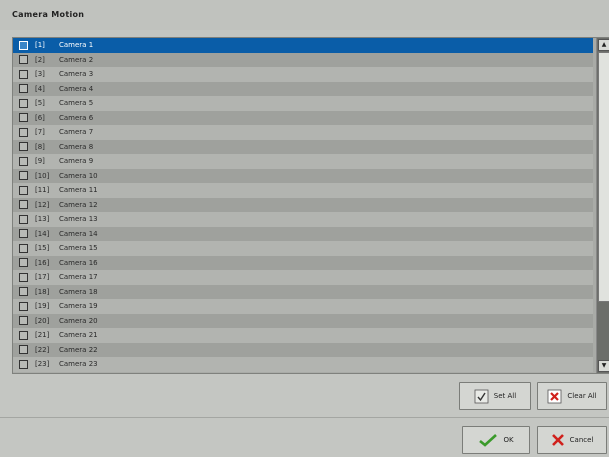 This screenshot has width=609, height=457. Describe the element at coordinates (572, 440) in the screenshot. I see `cancel-button: Cancel` at that location.